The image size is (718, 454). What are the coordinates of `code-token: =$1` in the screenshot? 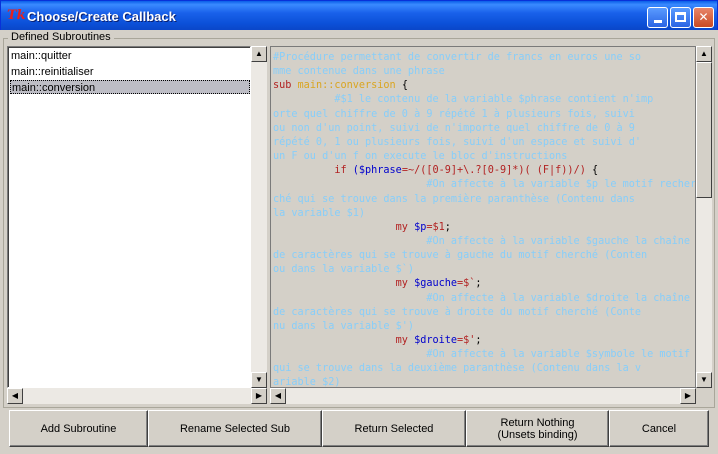 It's located at (435, 227).